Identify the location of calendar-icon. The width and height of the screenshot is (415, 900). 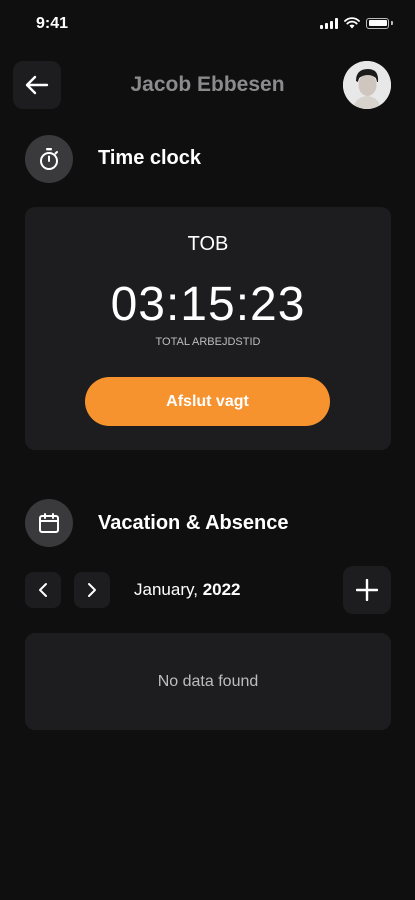
(49, 523).